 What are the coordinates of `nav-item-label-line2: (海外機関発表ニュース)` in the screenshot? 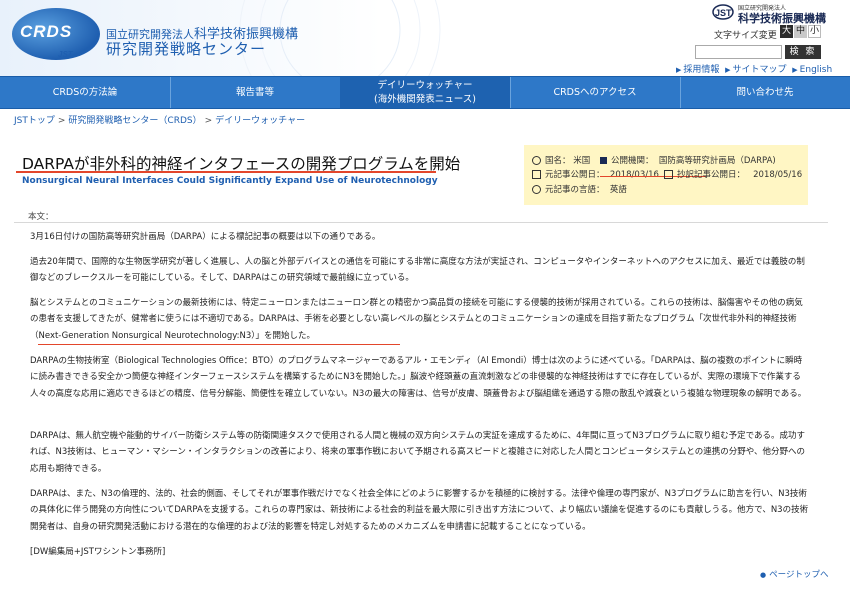 It's located at (425, 99).